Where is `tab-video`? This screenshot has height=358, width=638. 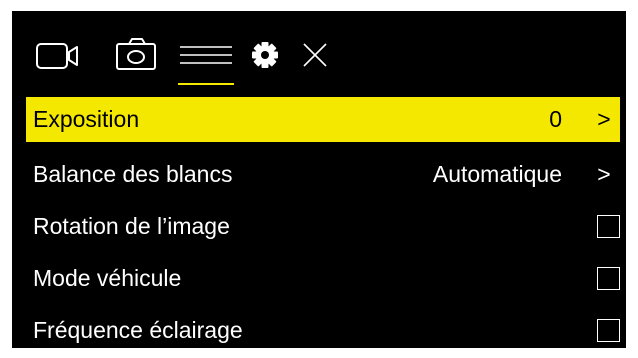
tab-video is located at coordinates (60, 55).